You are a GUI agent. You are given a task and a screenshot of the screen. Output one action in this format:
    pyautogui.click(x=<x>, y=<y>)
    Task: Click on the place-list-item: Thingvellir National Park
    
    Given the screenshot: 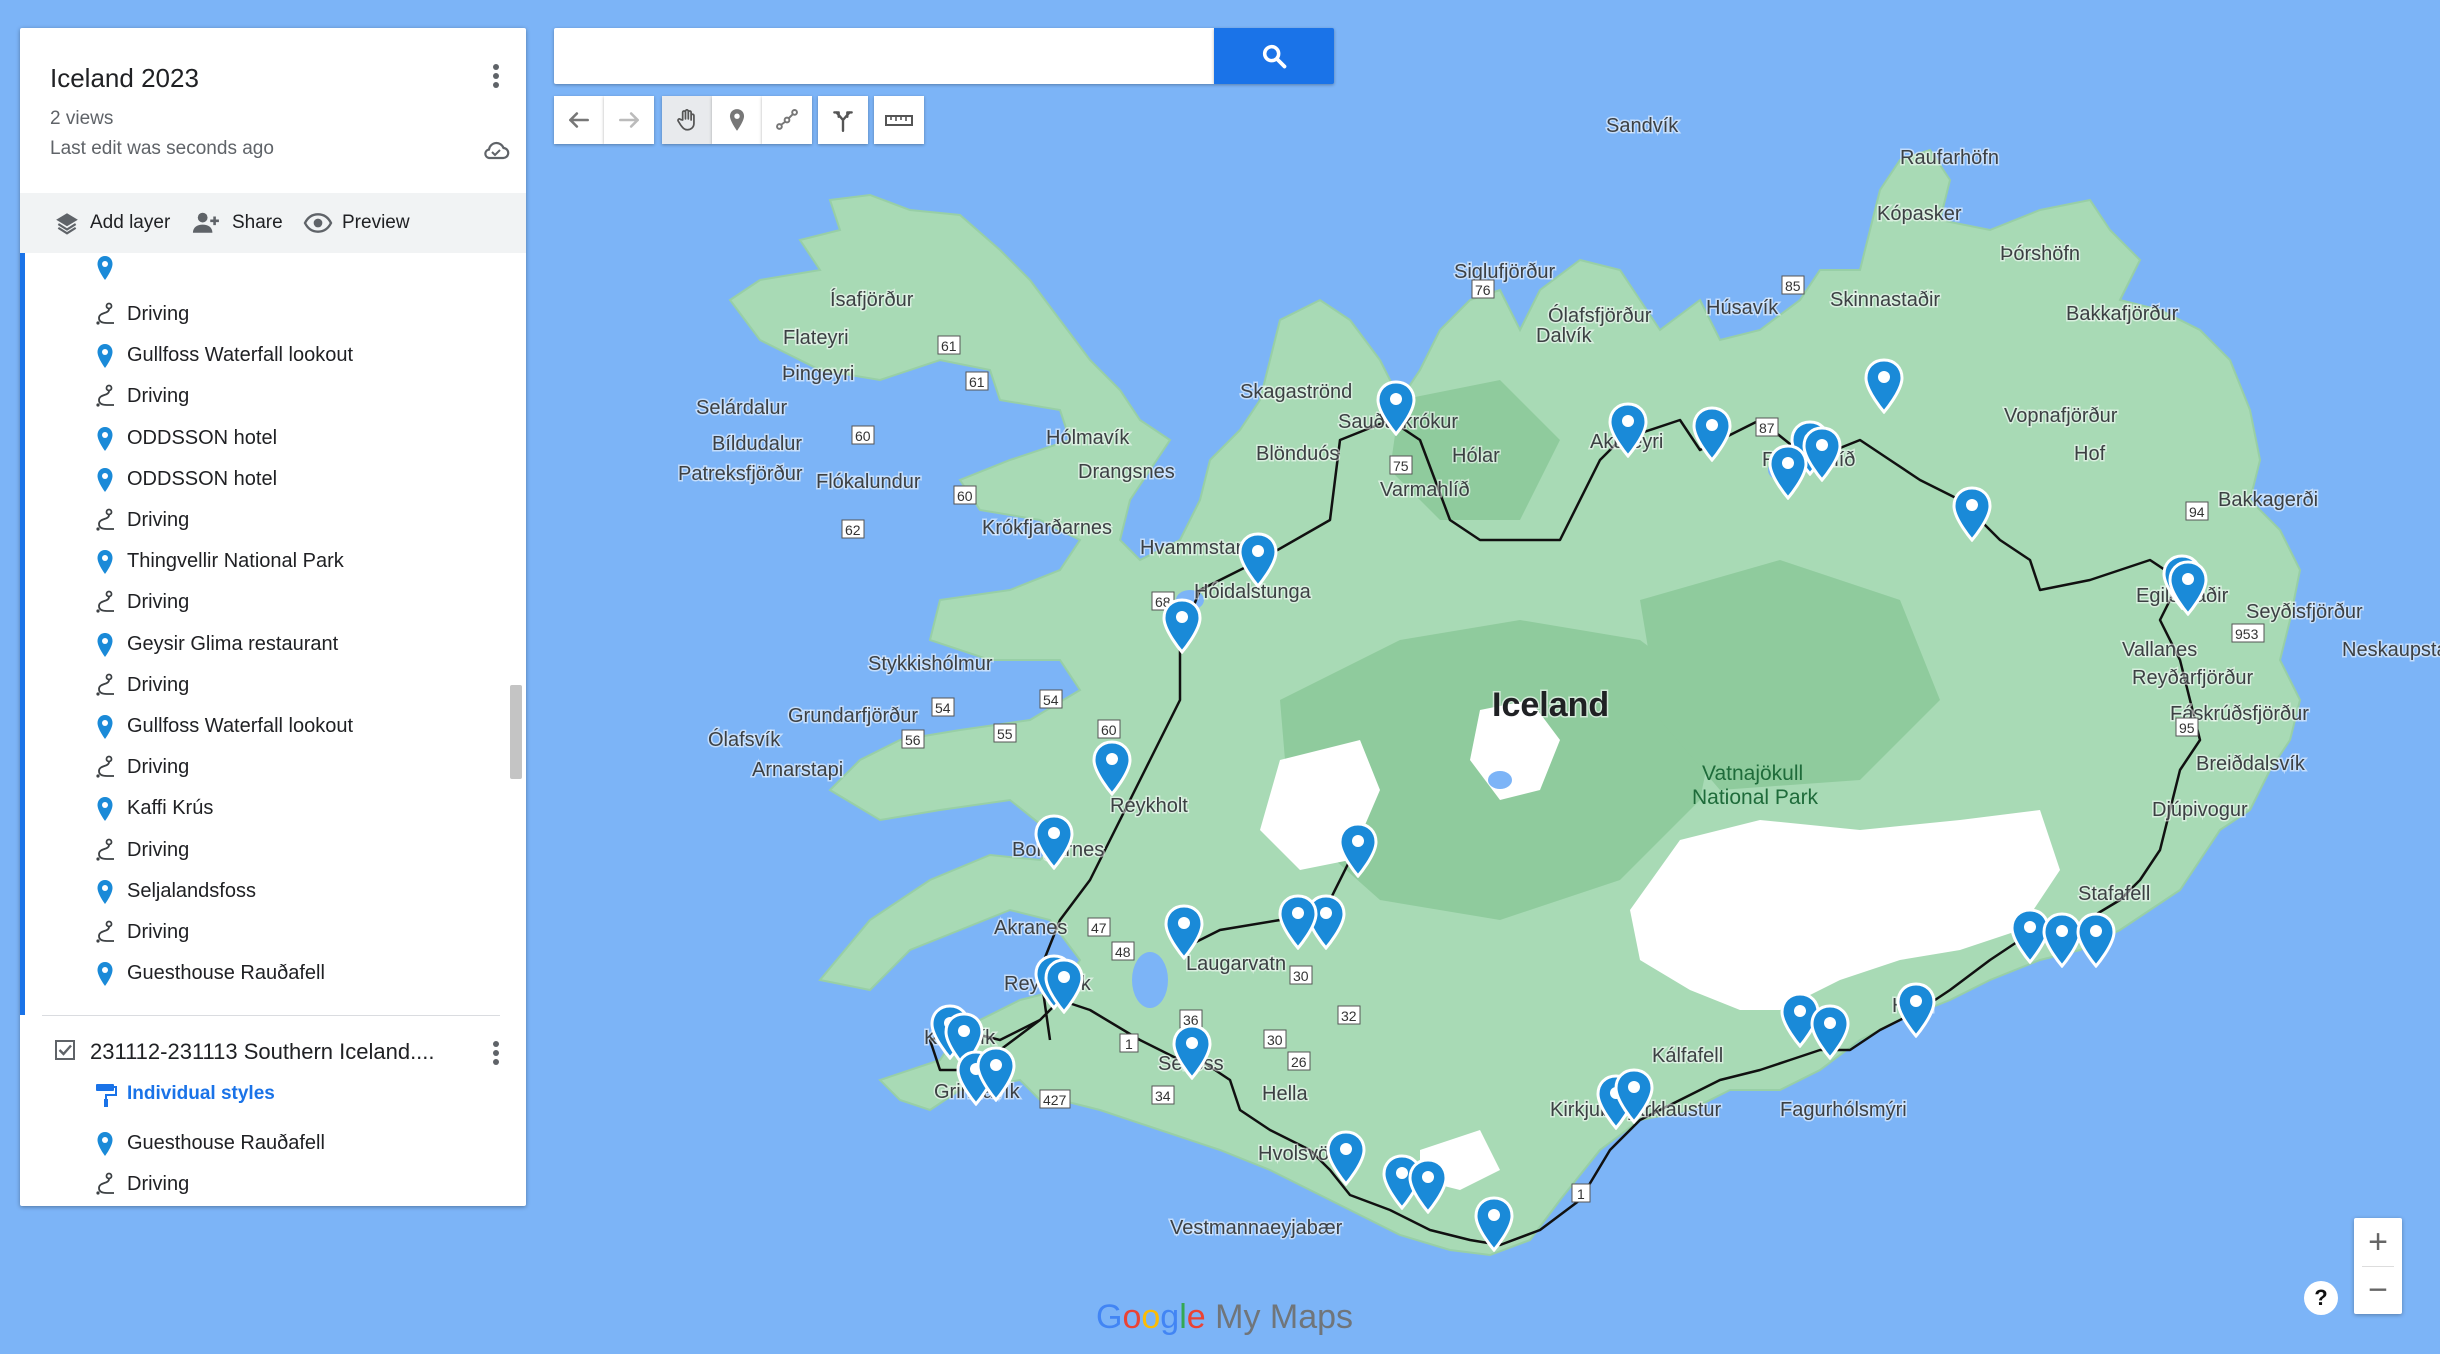 What is the action you would take?
    pyautogui.click(x=260, y=561)
    